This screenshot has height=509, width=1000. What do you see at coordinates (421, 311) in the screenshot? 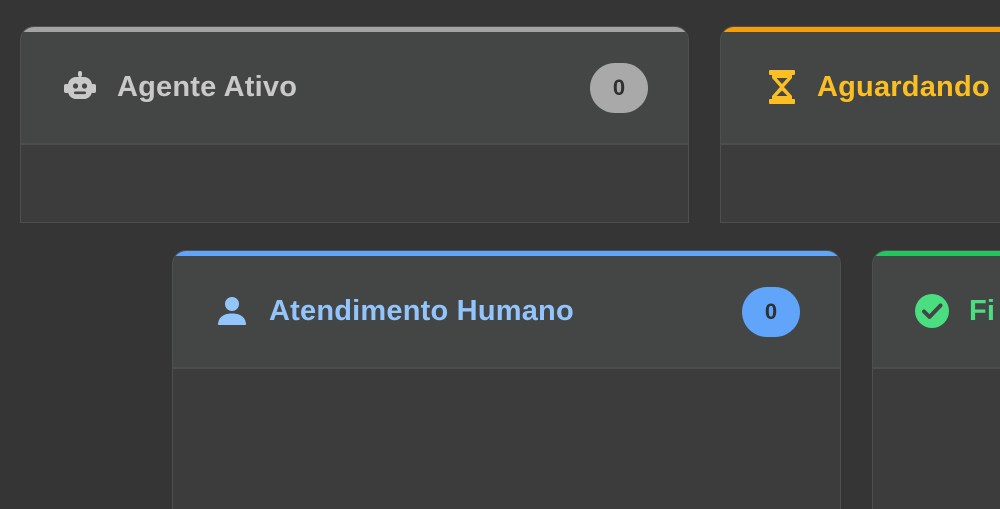
I see `column-title: Atendimento Humano` at bounding box center [421, 311].